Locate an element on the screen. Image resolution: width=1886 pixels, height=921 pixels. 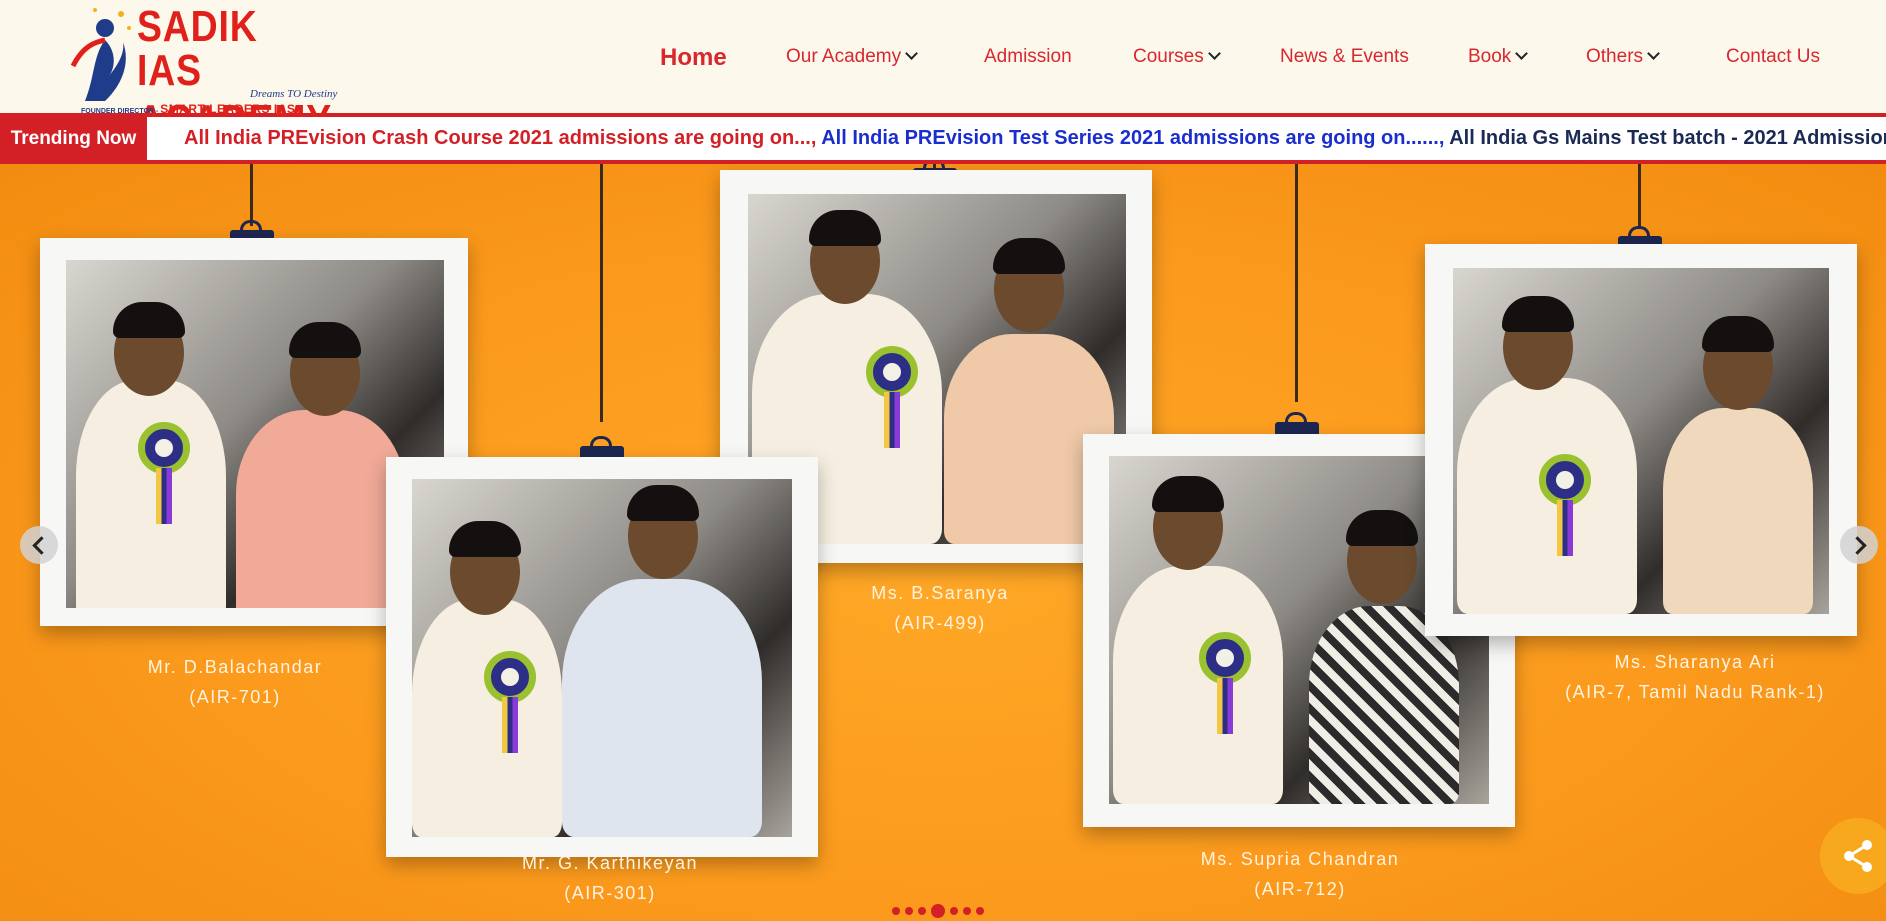
nav-home-label: Home is located at coordinates (693, 57).